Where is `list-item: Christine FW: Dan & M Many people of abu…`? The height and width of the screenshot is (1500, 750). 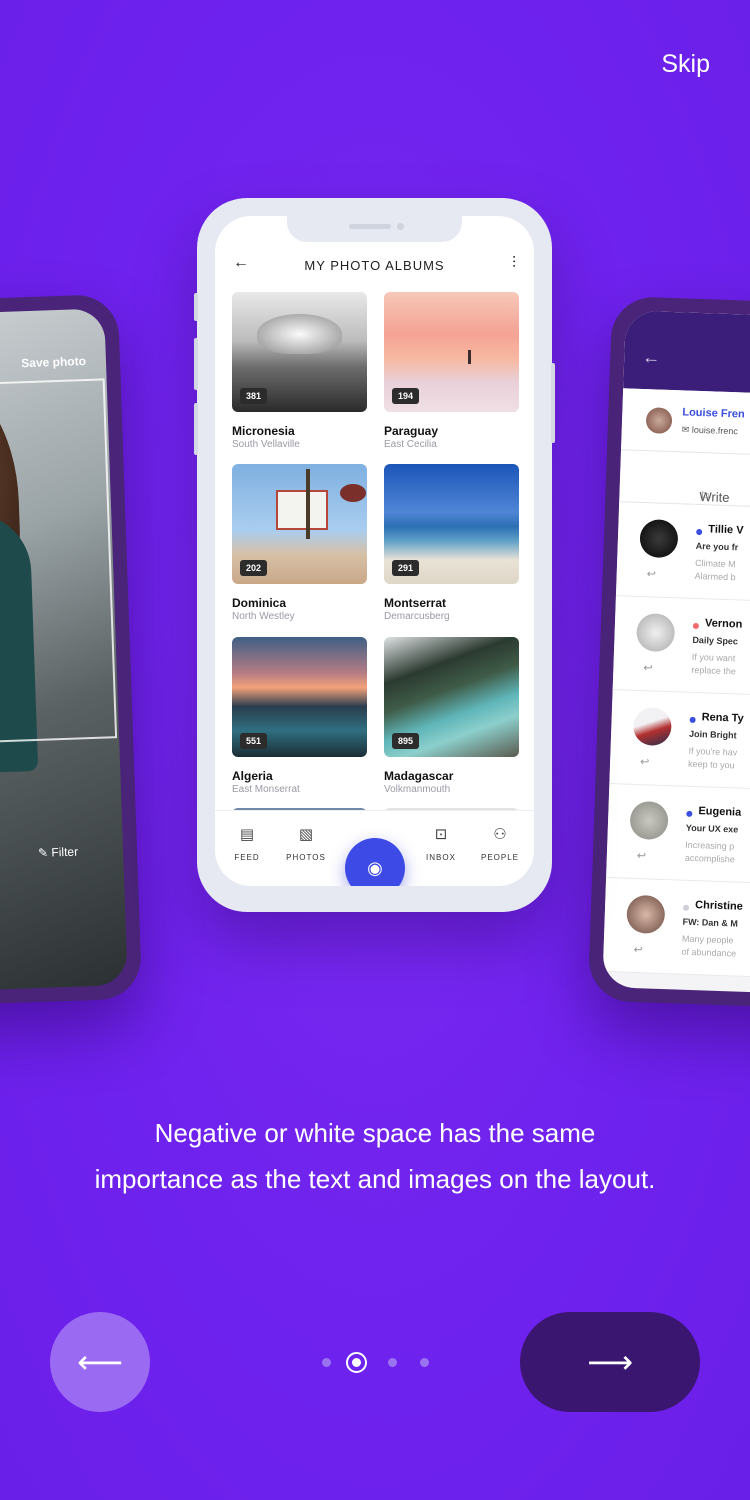
list-item: Christine FW: Dan & M Many people of abu… is located at coordinates (676, 928).